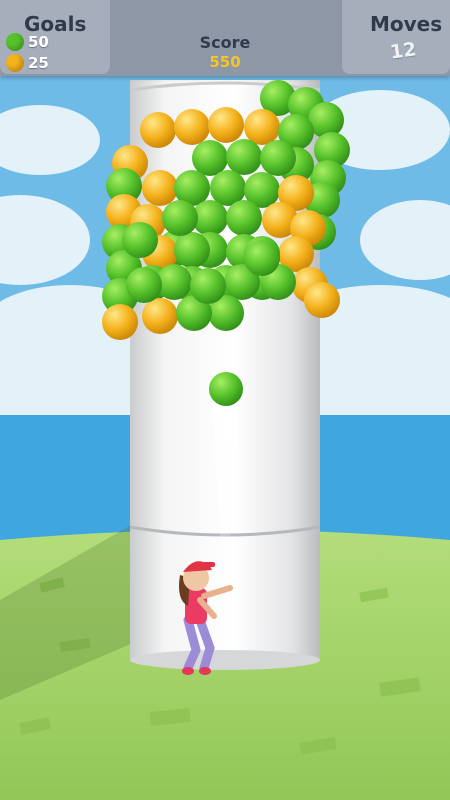  Describe the element at coordinates (403, 51) in the screenshot. I see `moves-value: 12` at that location.